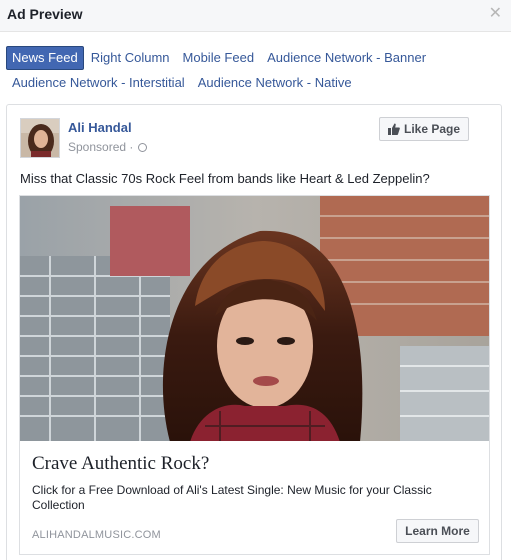  Describe the element at coordinates (219, 58) in the screenshot. I see `tab-mobile-feed: Mobile Feed` at that location.